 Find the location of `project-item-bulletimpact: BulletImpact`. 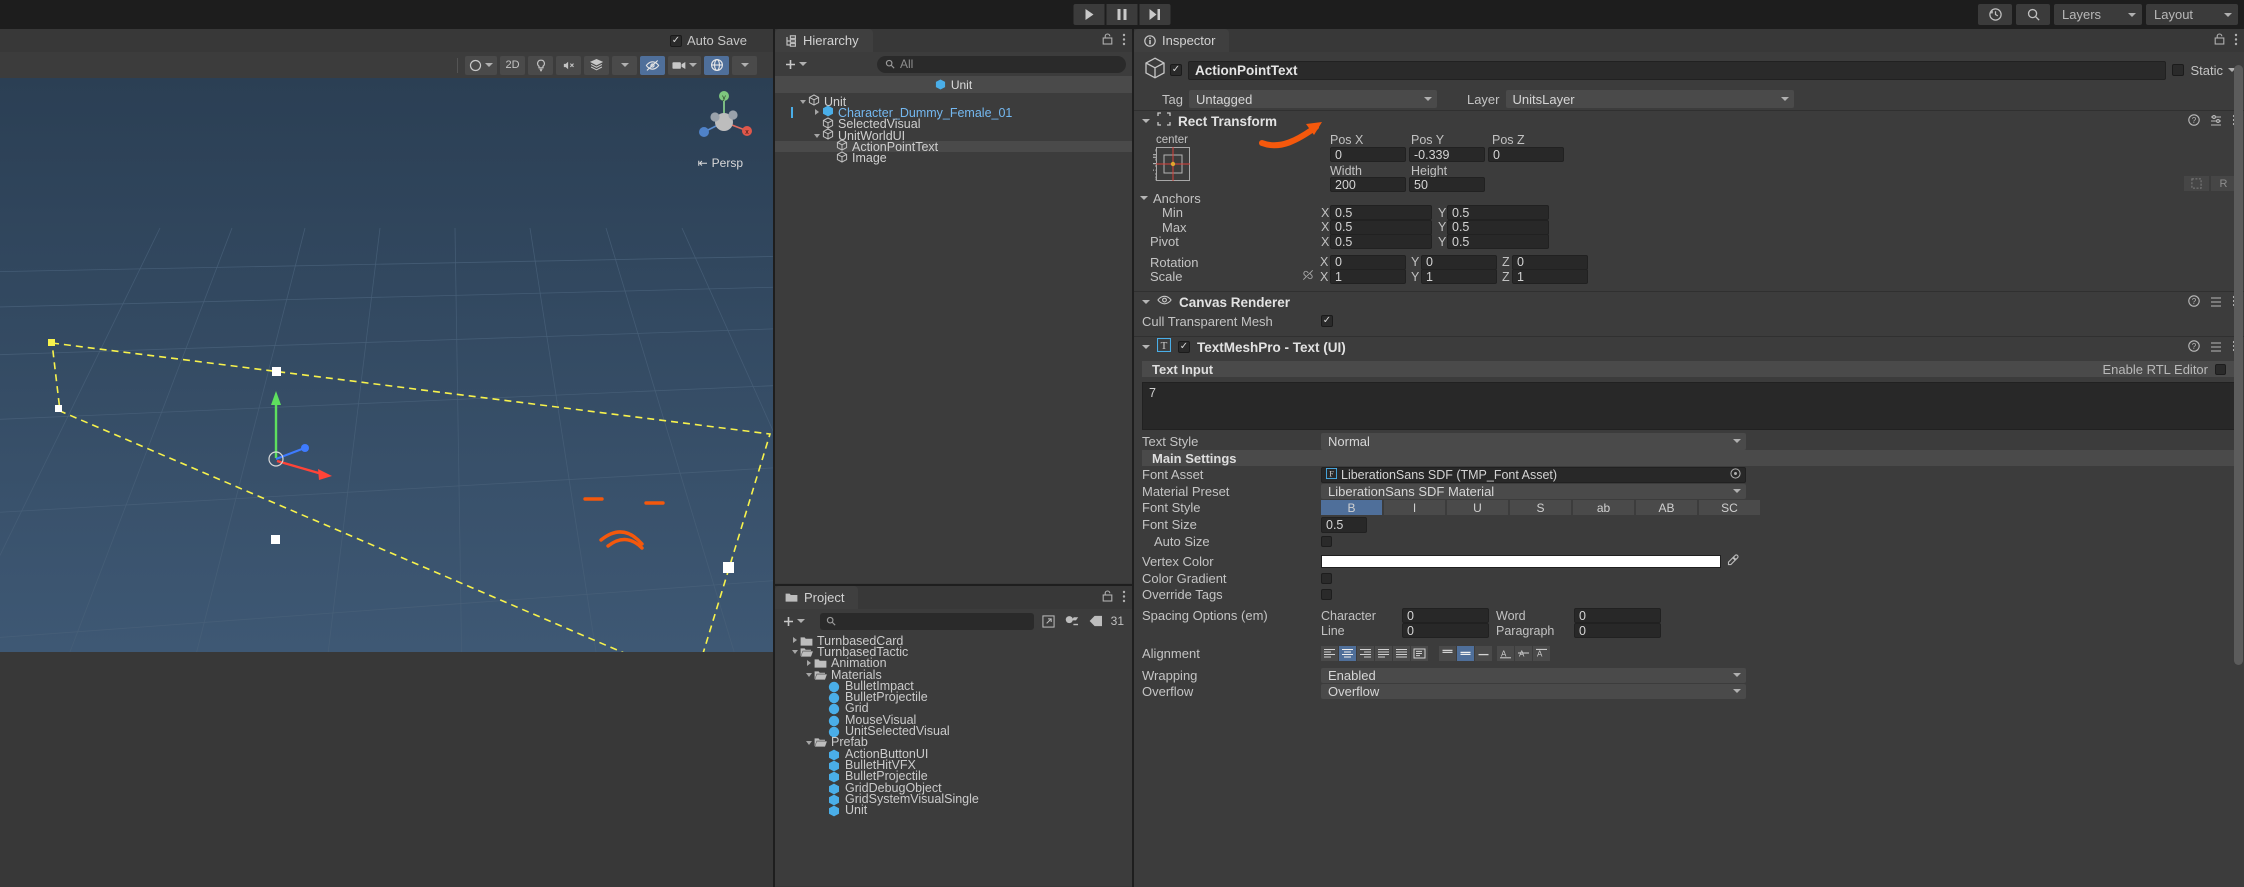

project-item-bulletimpact: BulletImpact is located at coordinates (953, 686).